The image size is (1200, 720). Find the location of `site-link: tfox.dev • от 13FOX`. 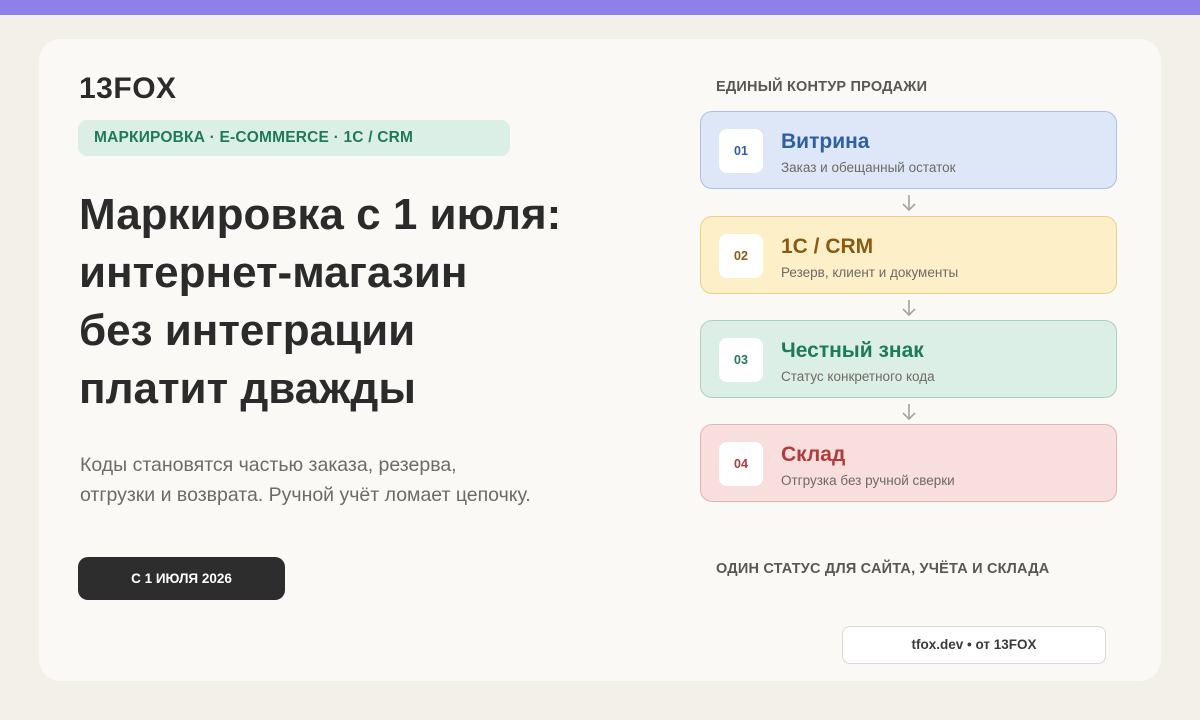

site-link: tfox.dev • от 13FOX is located at coordinates (974, 645).